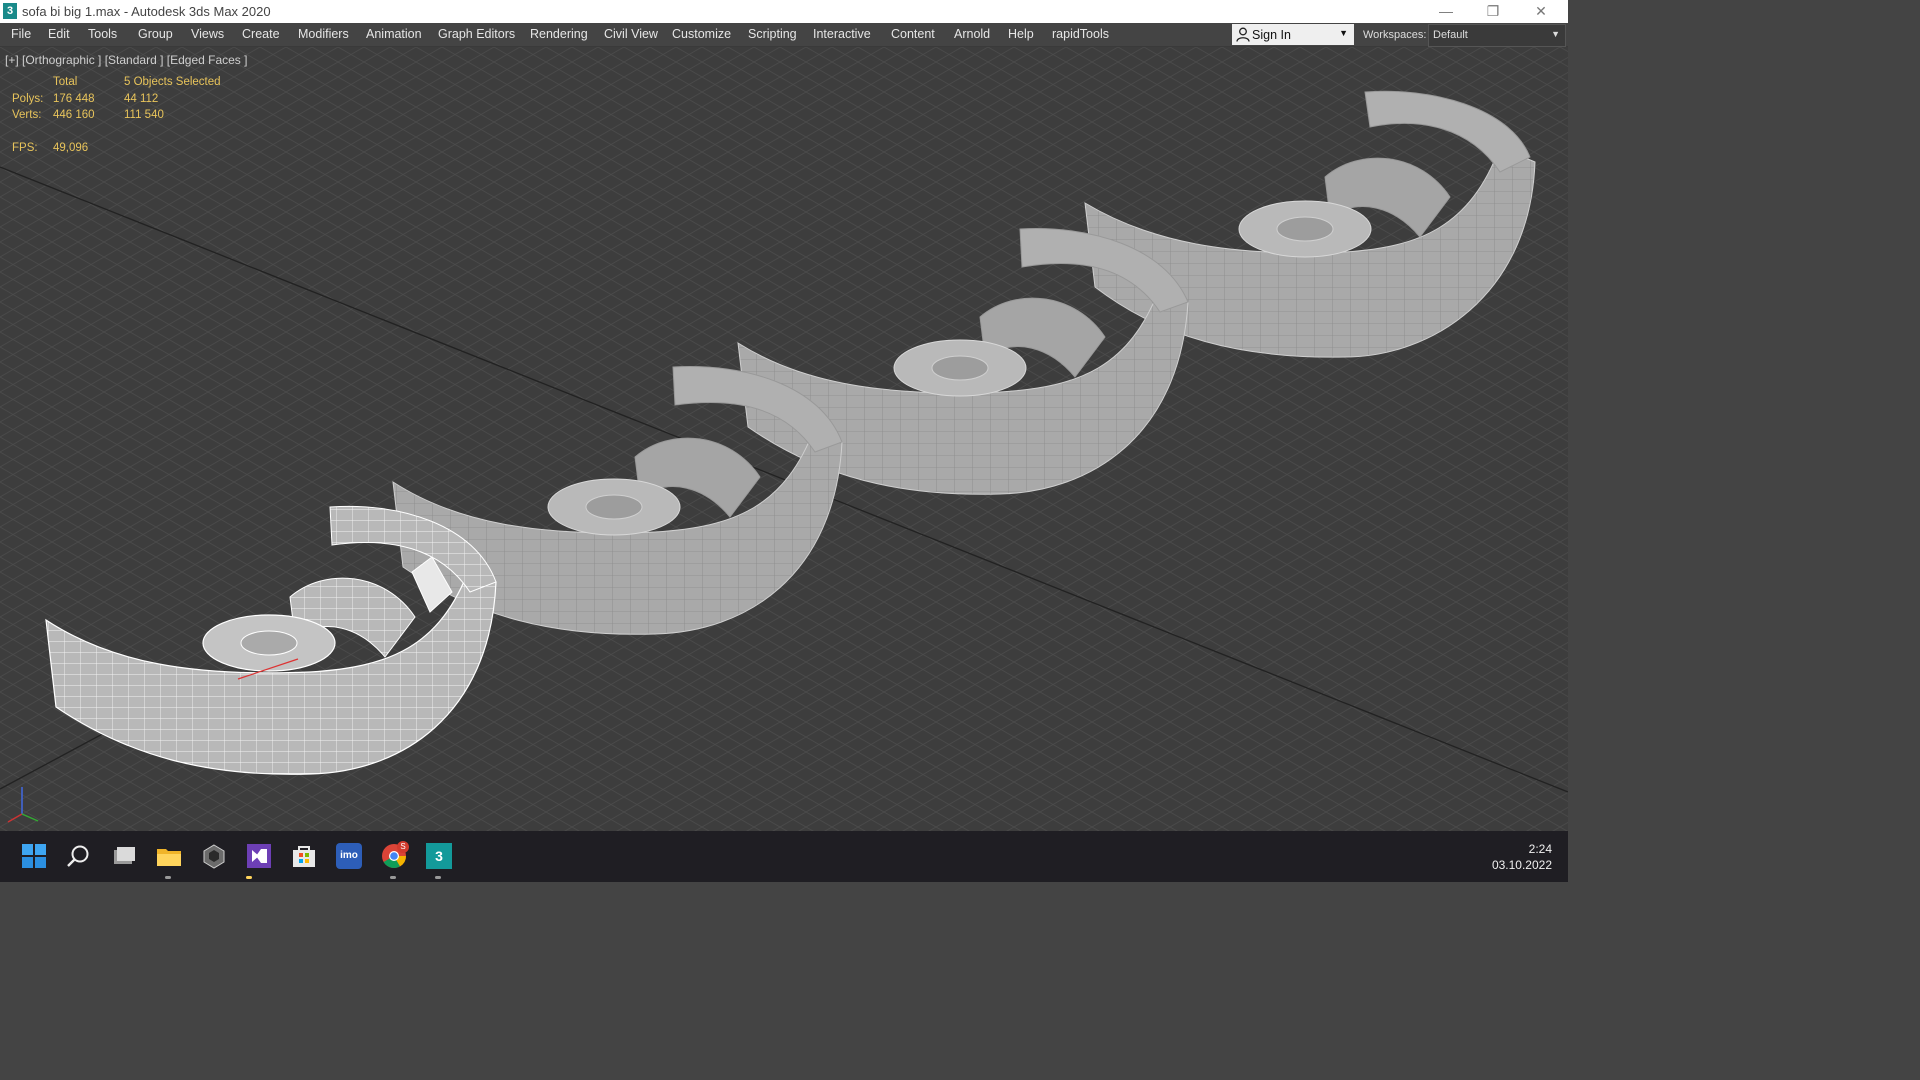  Describe the element at coordinates (261, 34) in the screenshot. I see `menu-create: Create` at that location.